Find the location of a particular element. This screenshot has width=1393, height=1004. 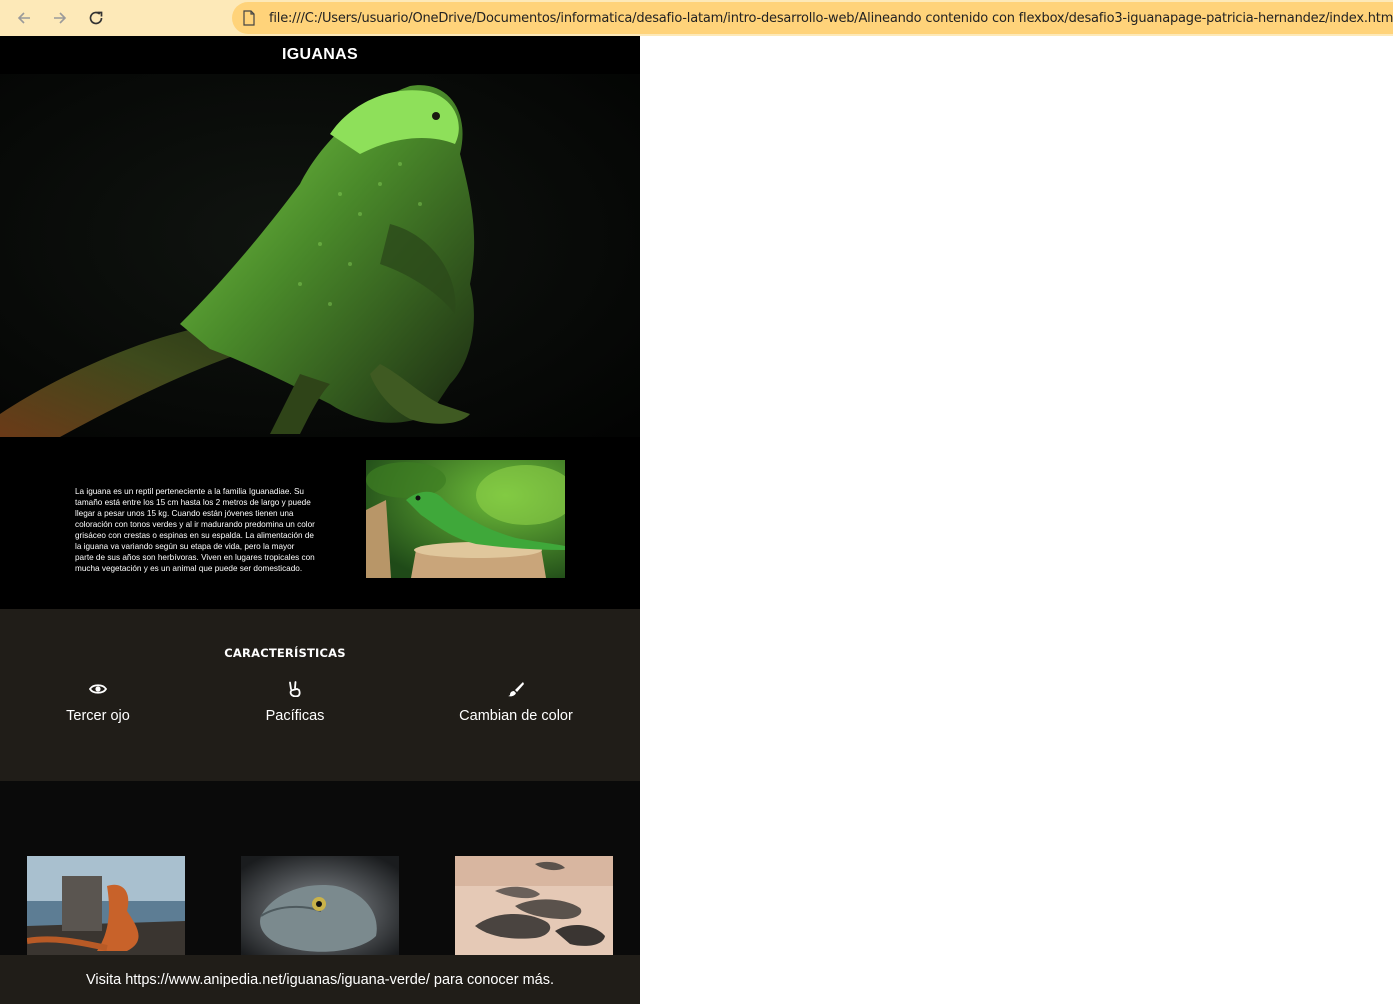

feature-tercer-ojo: Tercer ojo is located at coordinates (98, 702).